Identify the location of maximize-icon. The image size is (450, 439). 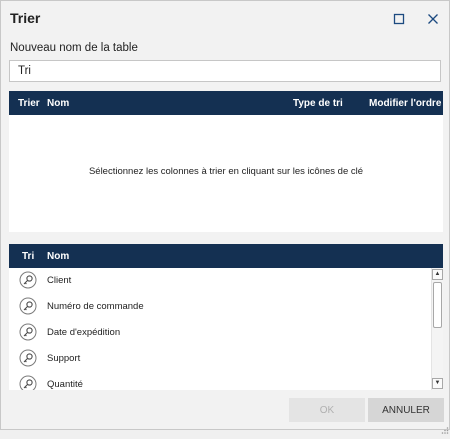
(399, 19).